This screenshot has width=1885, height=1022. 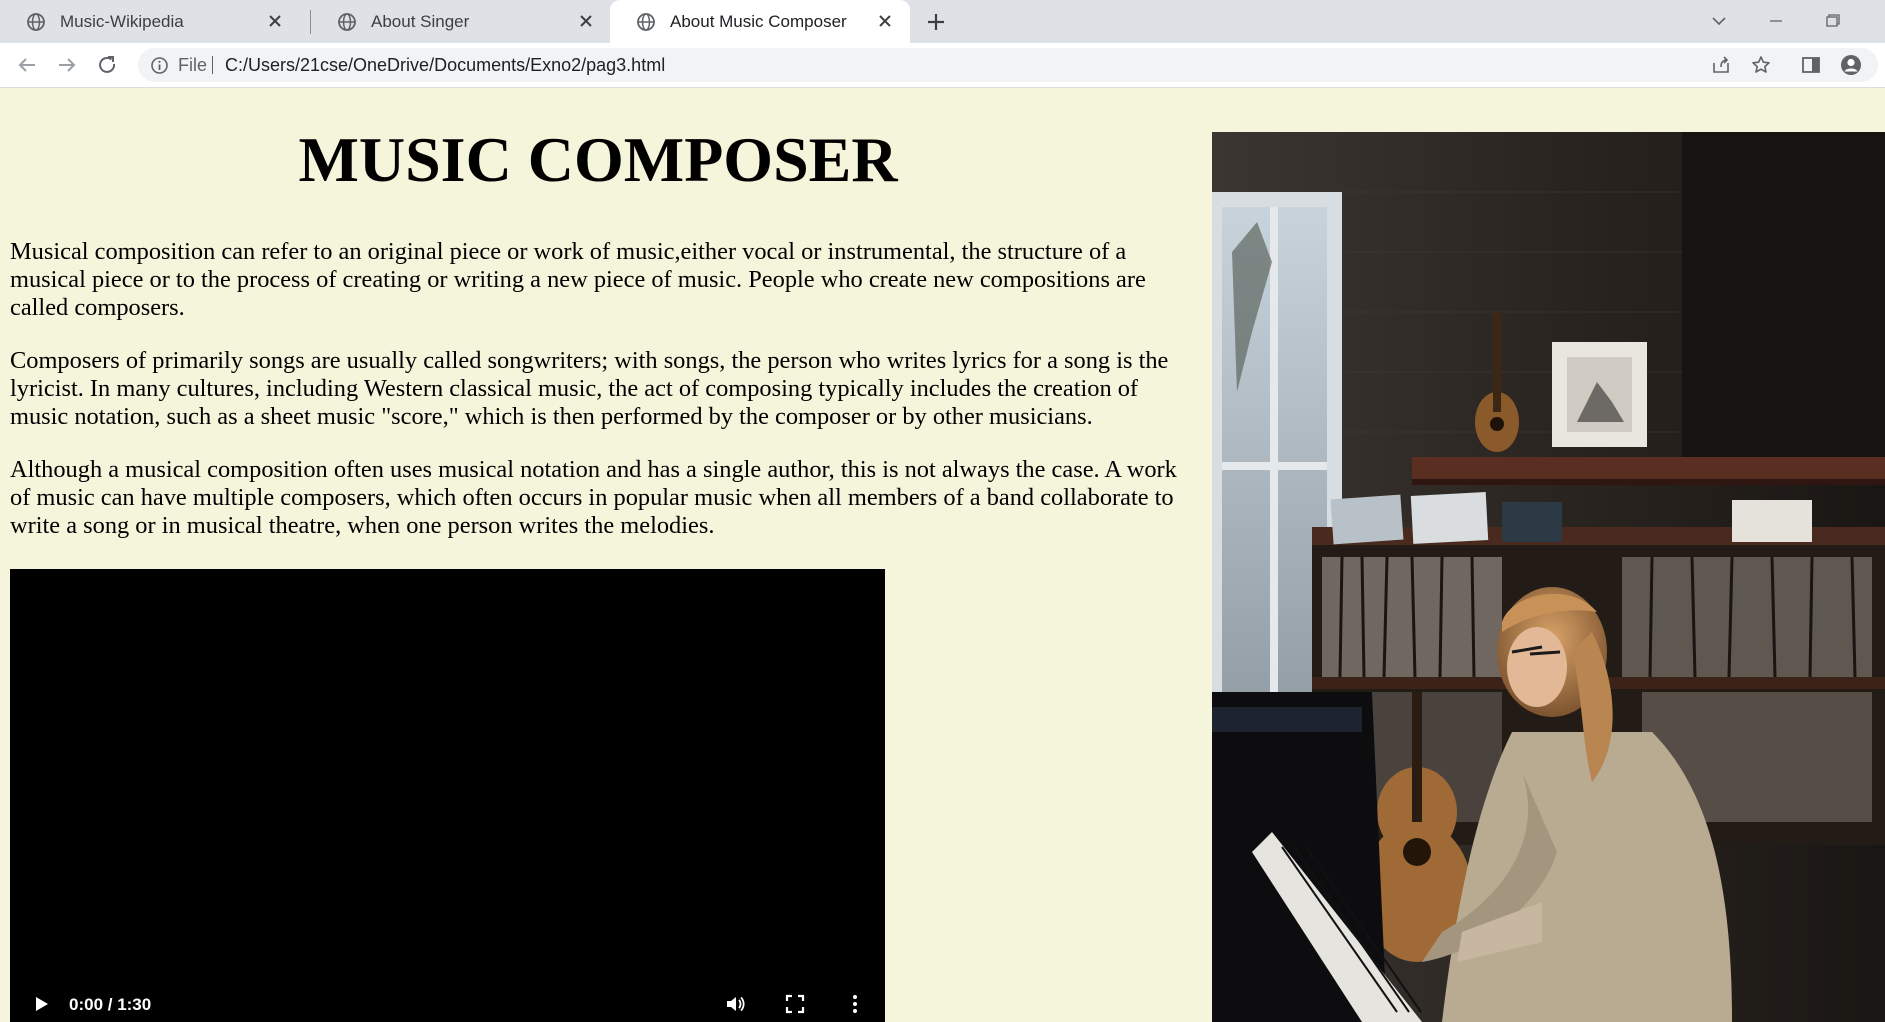 I want to click on forward-arrow-icon, so click(x=67, y=65).